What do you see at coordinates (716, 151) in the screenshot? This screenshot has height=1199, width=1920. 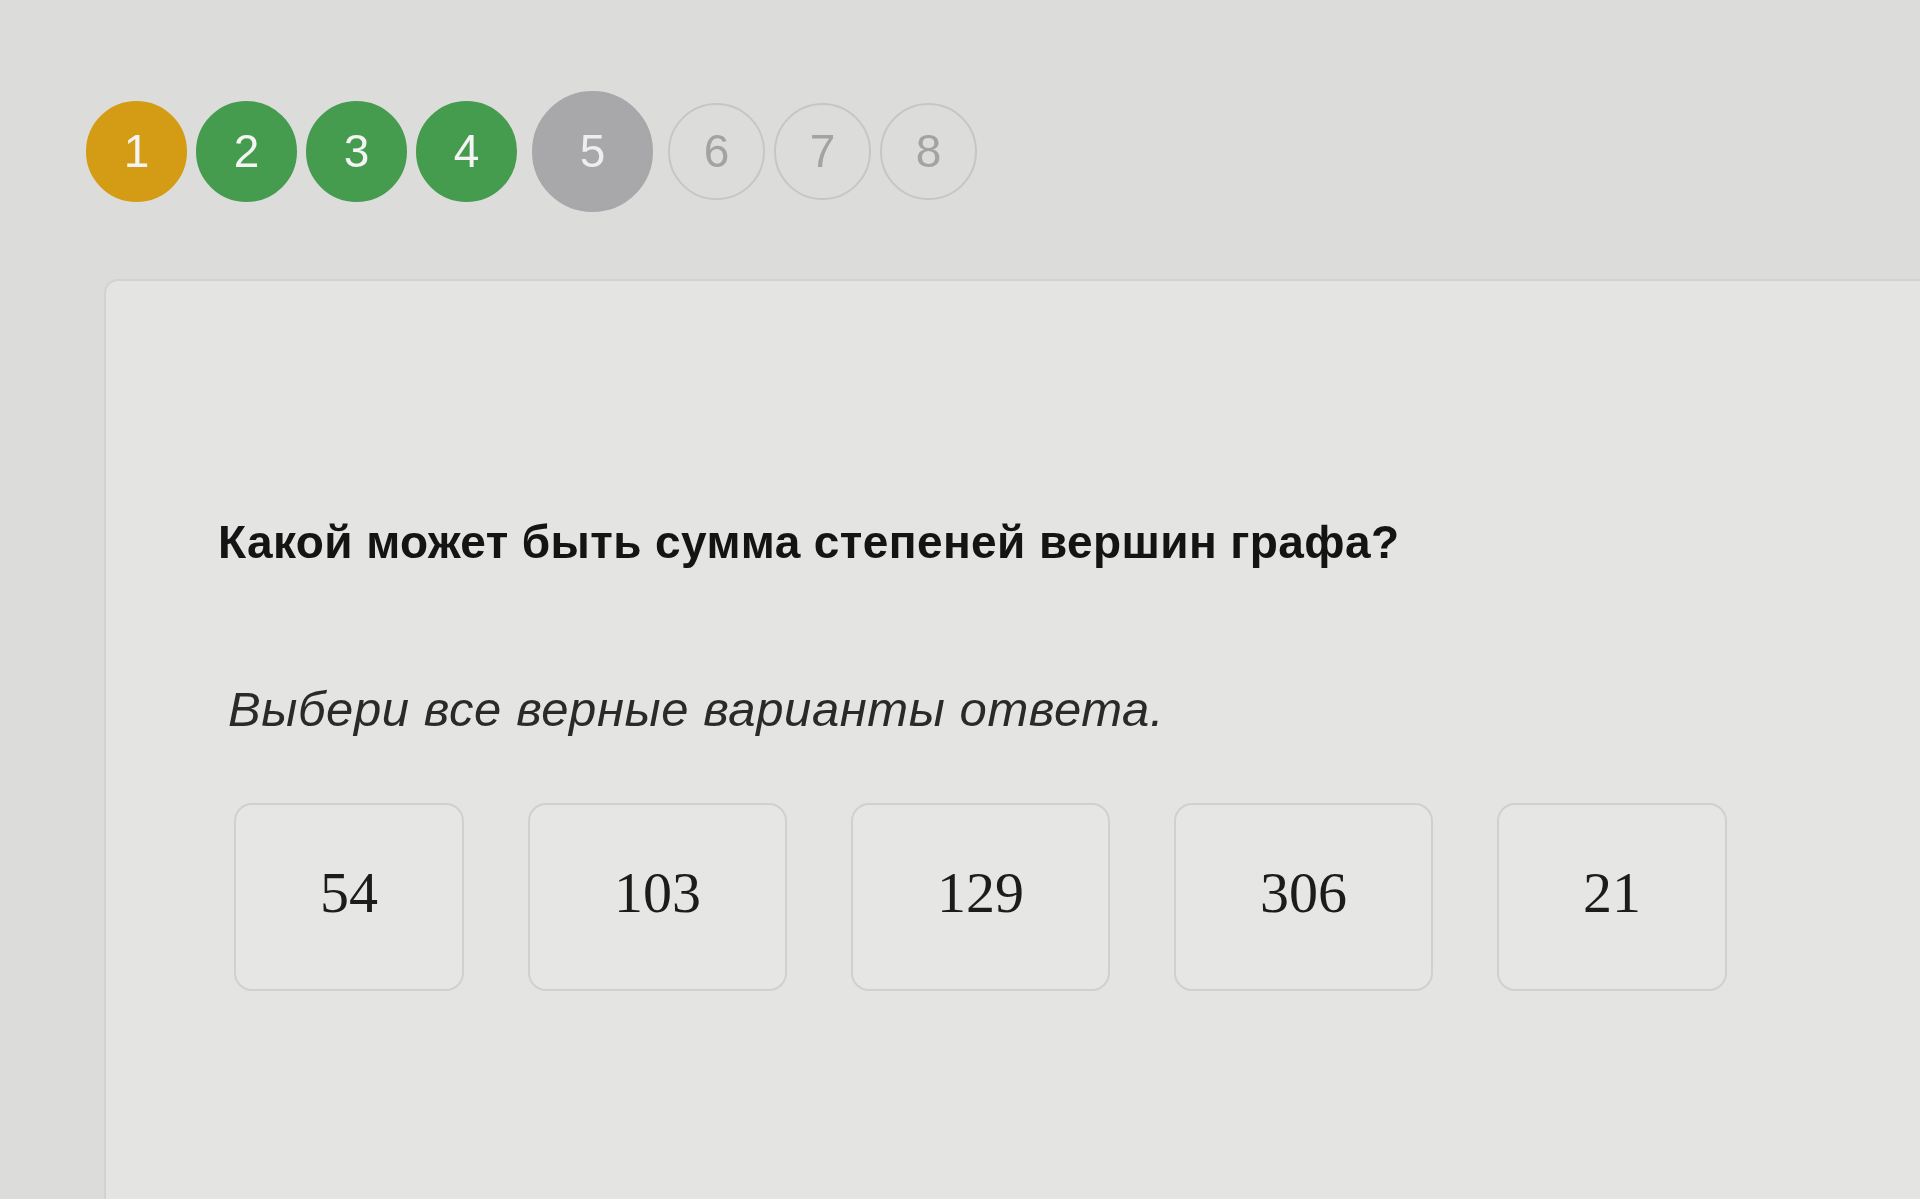 I see `step-button: 6` at bounding box center [716, 151].